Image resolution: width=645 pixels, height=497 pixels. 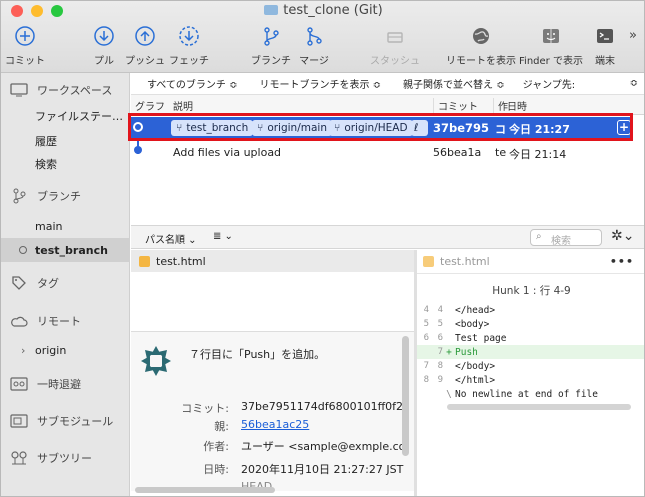 What do you see at coordinates (530, 380) in the screenshot?
I see `diff-line: 8 9 </html>` at bounding box center [530, 380].